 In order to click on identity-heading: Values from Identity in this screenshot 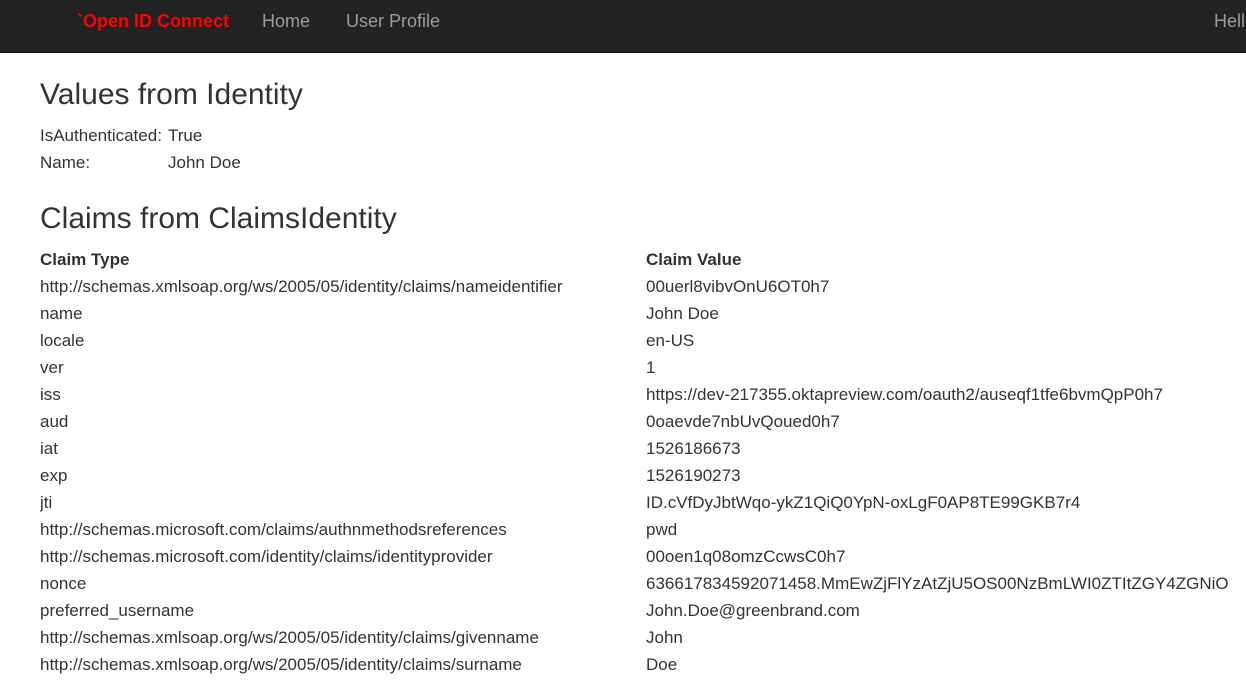, I will do `click(171, 94)`.